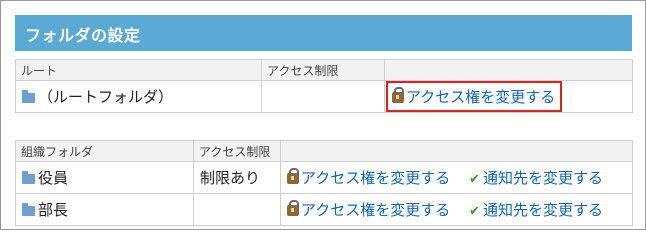 The width and height of the screenshot is (646, 240). I want to click on highlighted-access-link: アクセス権を変更する, so click(474, 96).